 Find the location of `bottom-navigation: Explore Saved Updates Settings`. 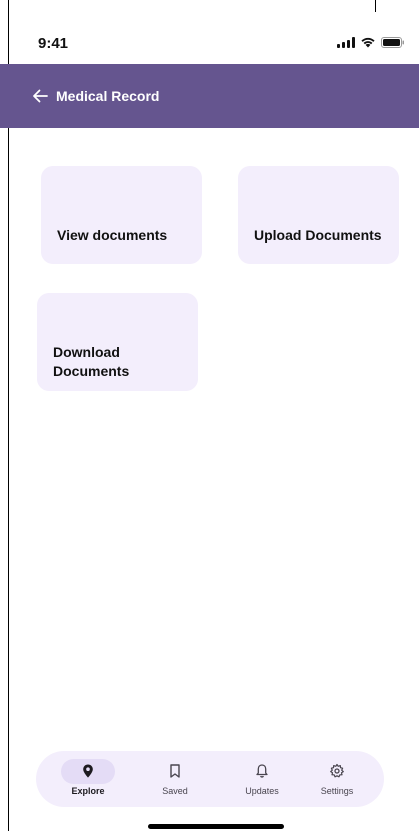

bottom-navigation: Explore Saved Updates Settings is located at coordinates (210, 779).